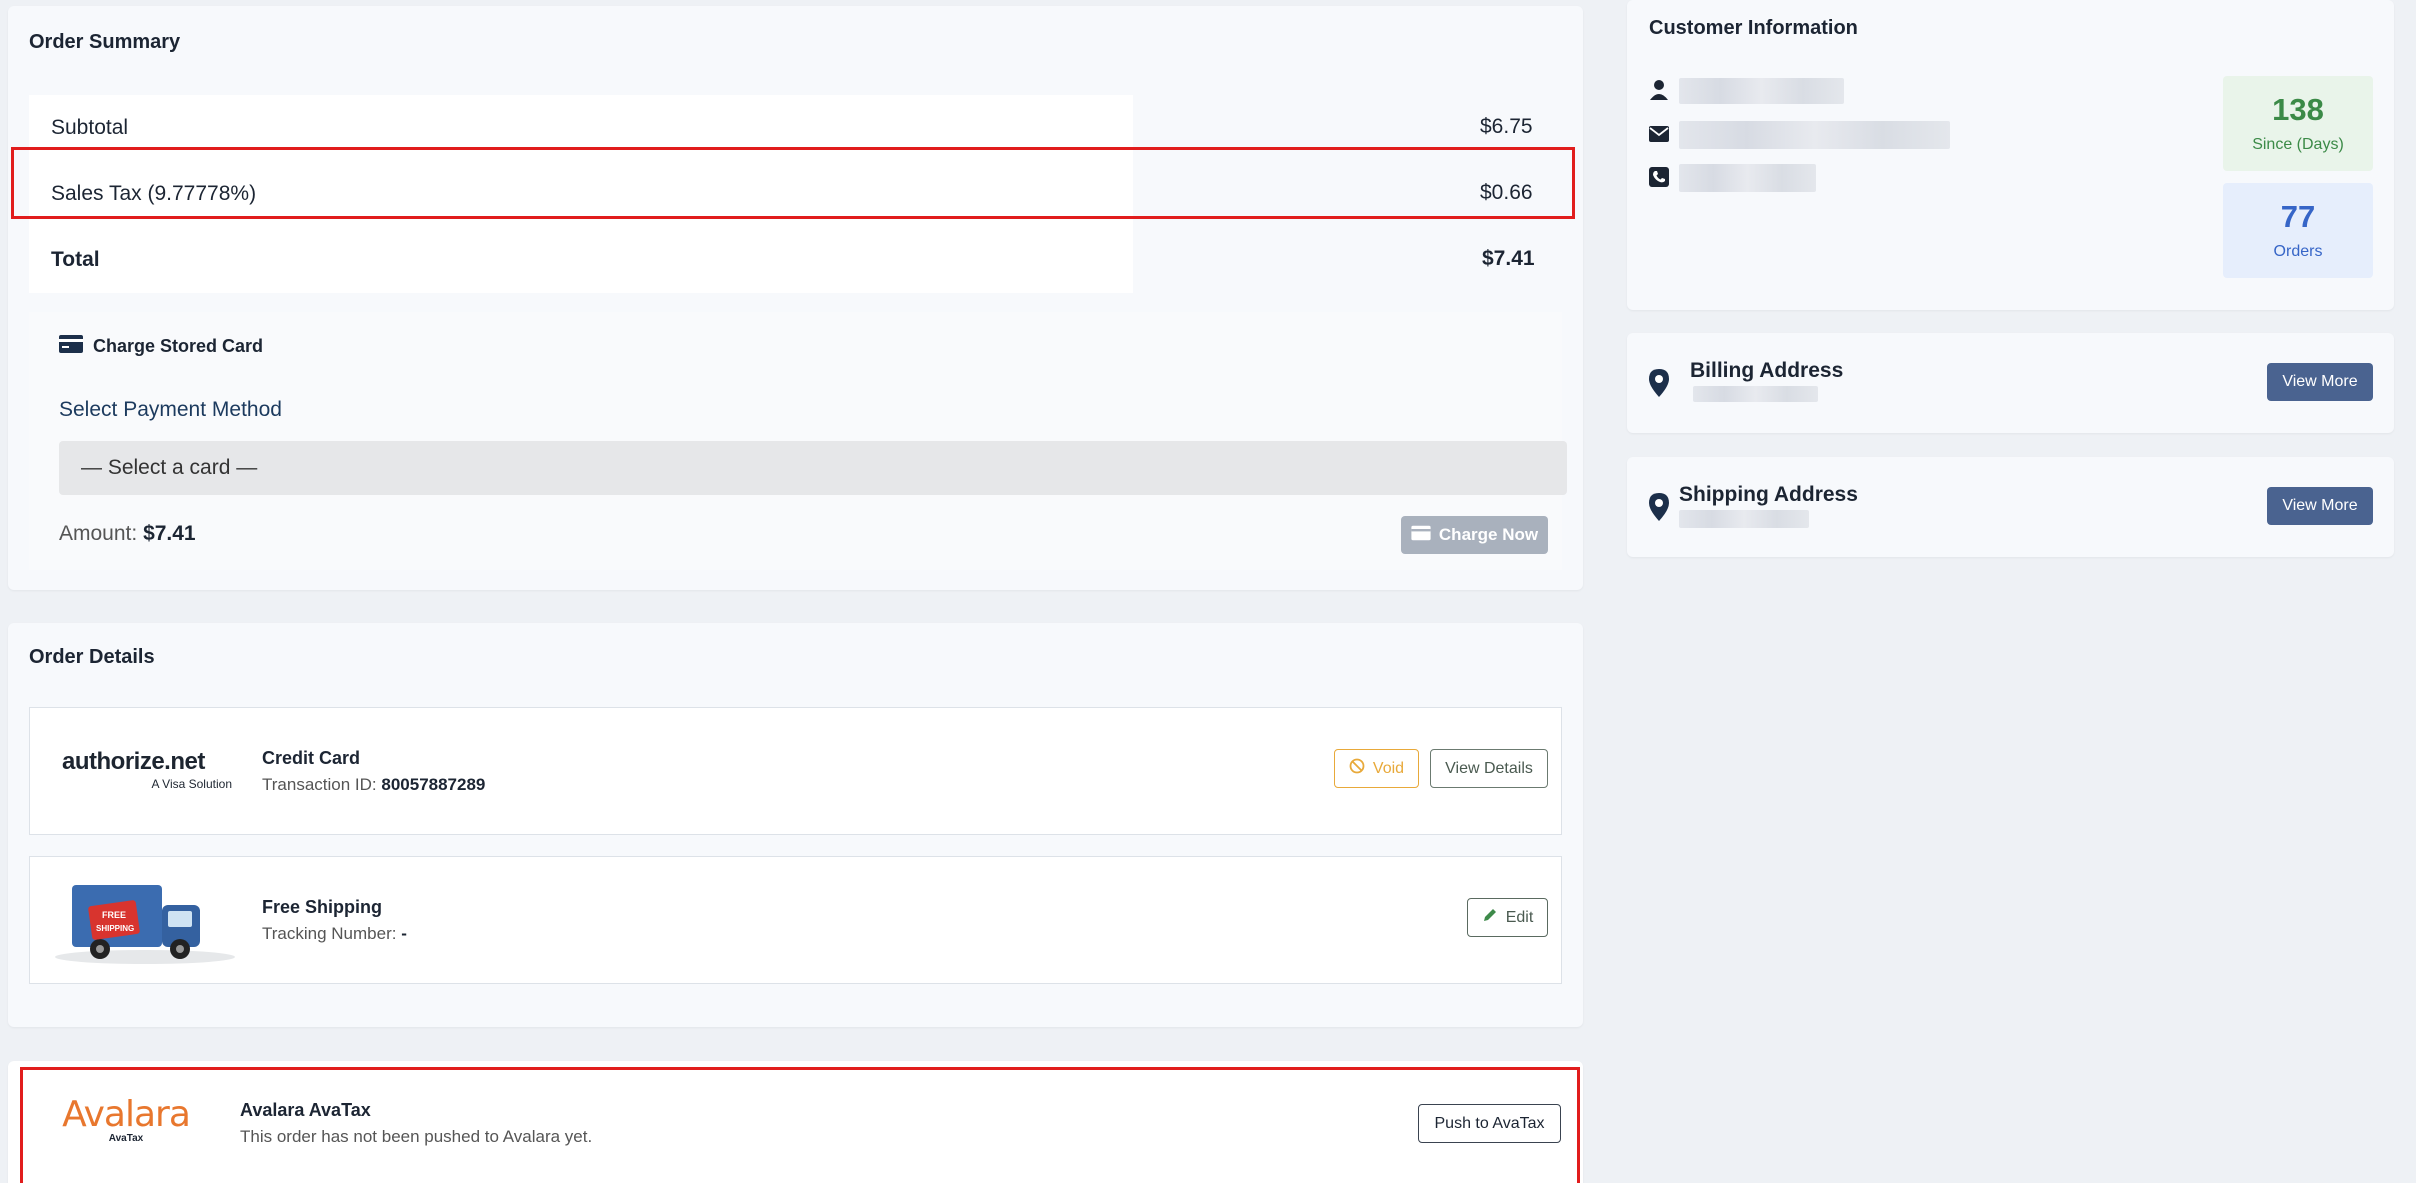 This screenshot has height=1183, width=2416. What do you see at coordinates (1747, 178) in the screenshot?
I see `customer-phone-redacted` at bounding box center [1747, 178].